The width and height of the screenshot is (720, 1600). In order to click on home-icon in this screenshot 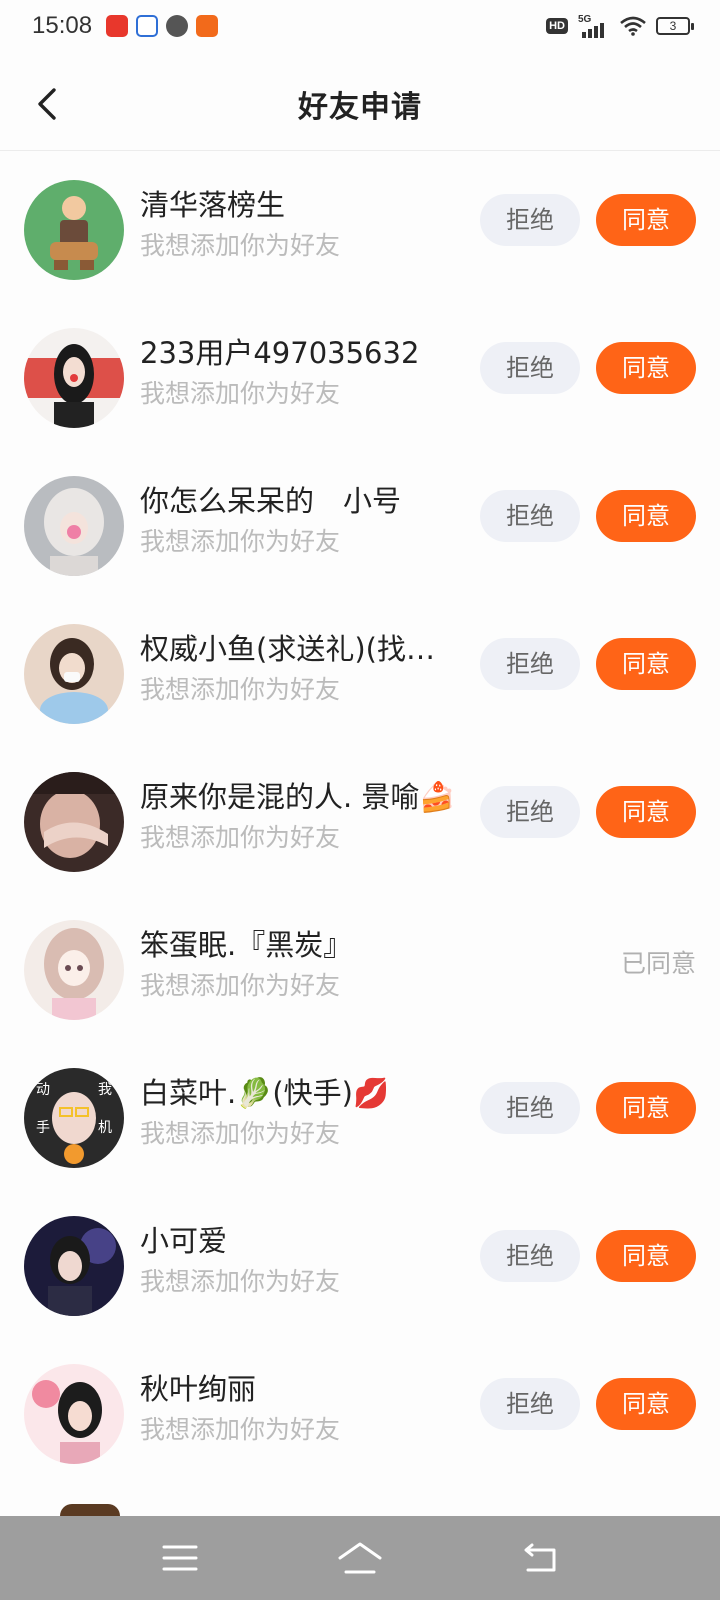, I will do `click(360, 1558)`.